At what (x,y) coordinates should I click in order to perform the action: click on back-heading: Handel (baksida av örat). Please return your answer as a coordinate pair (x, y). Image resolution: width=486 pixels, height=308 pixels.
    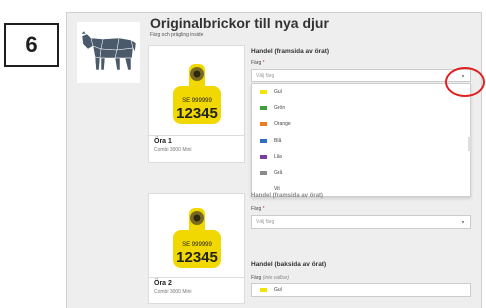
    Looking at the image, I should click on (289, 264).